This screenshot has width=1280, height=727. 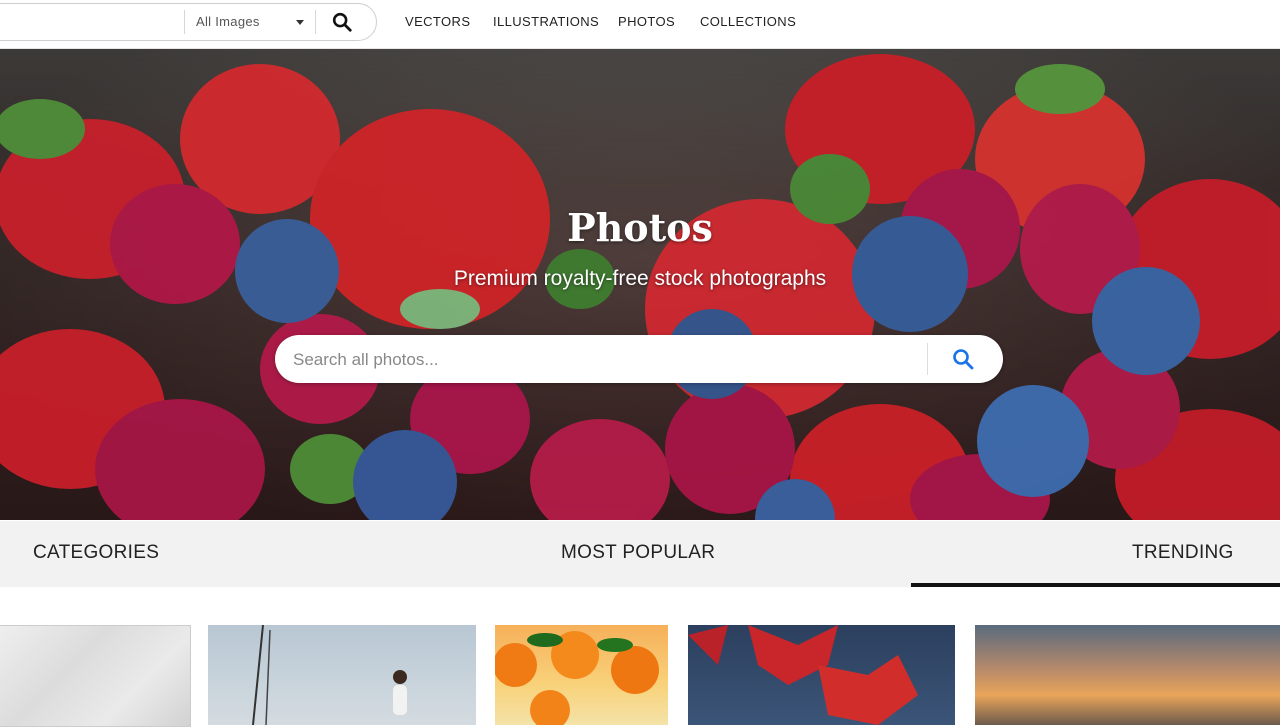 What do you see at coordinates (603, 360) in the screenshot?
I see `search-input` at bounding box center [603, 360].